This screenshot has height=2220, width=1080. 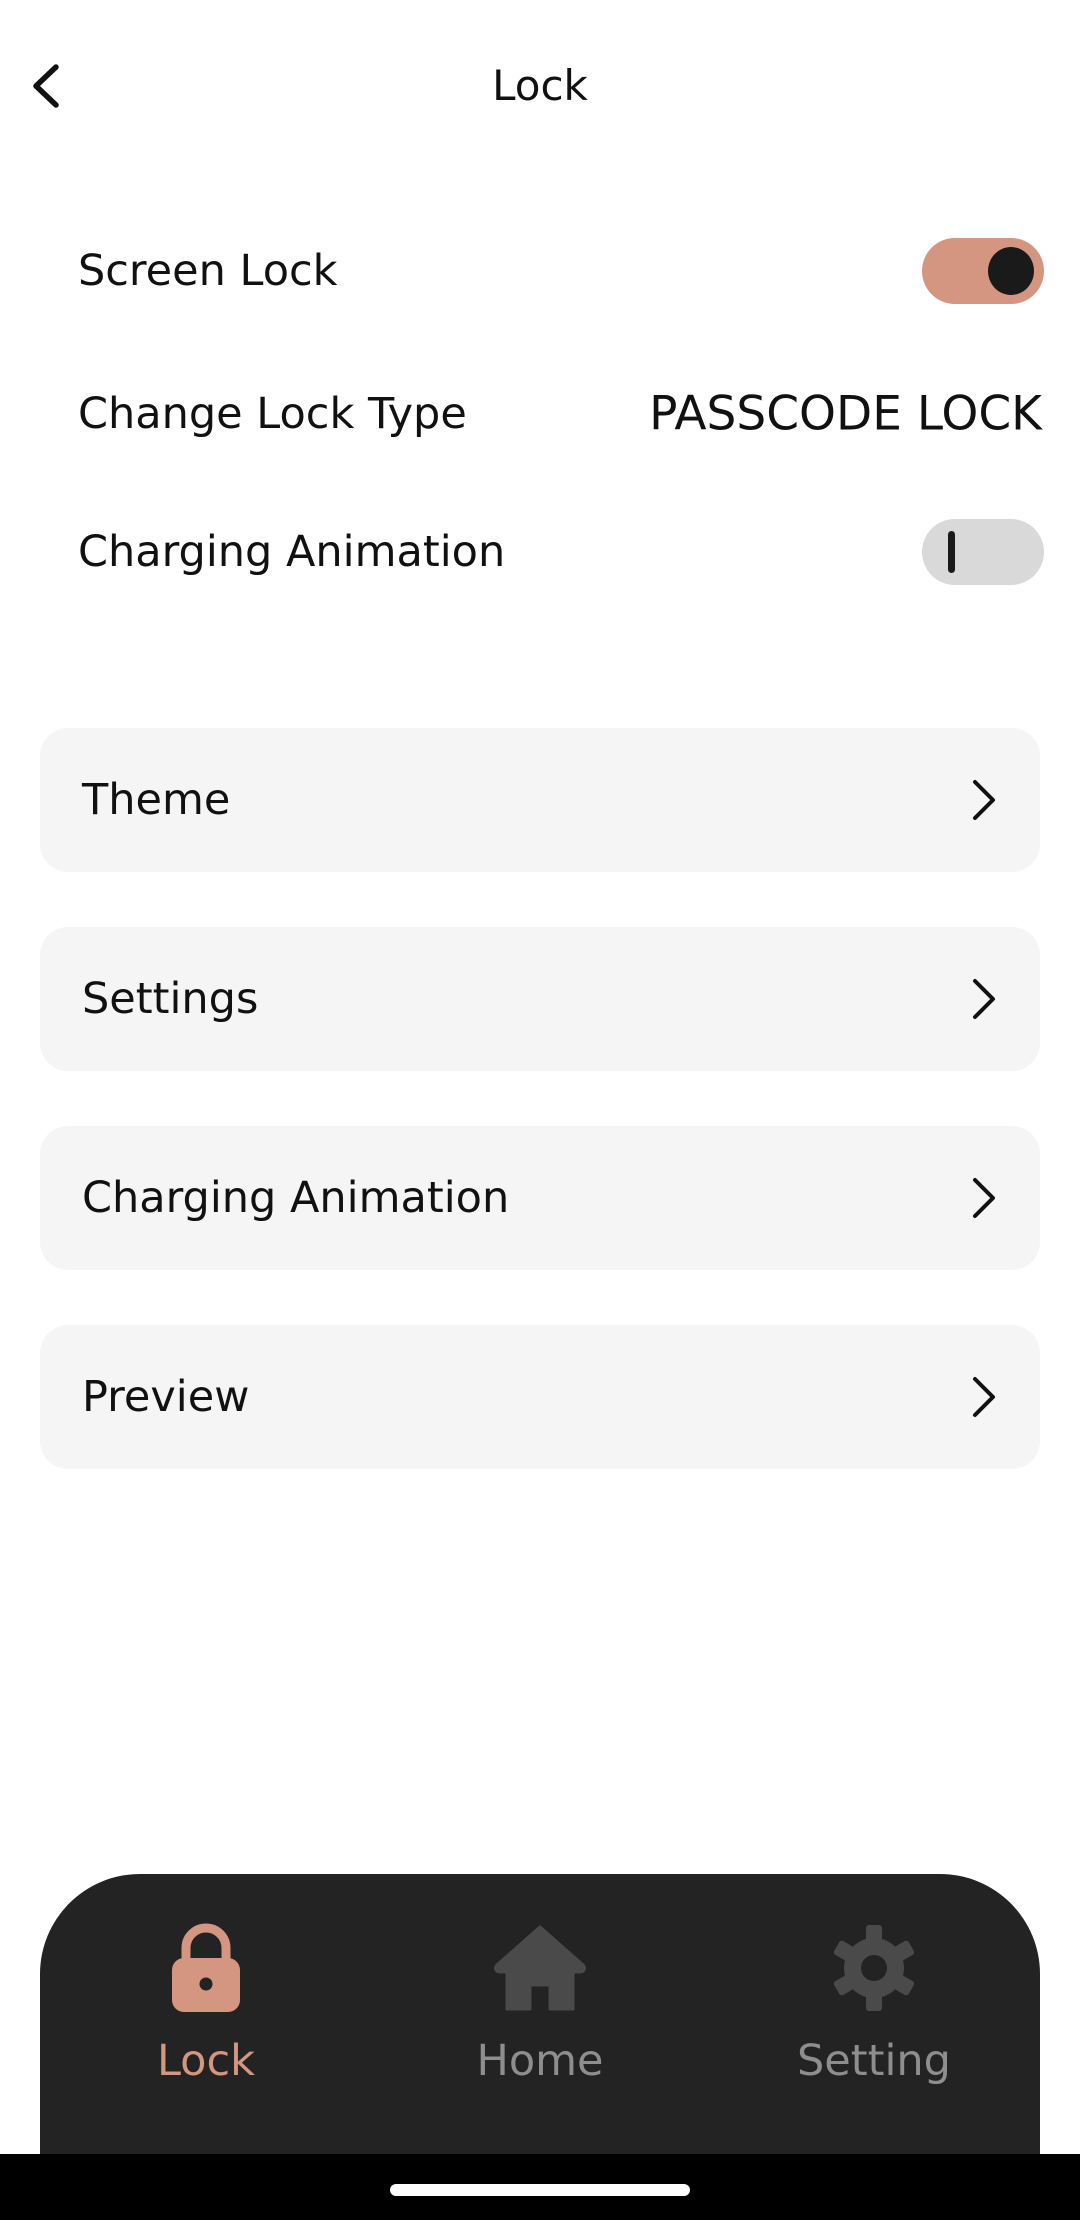 What do you see at coordinates (156, 800) in the screenshot?
I see `menu-item-label: Theme` at bounding box center [156, 800].